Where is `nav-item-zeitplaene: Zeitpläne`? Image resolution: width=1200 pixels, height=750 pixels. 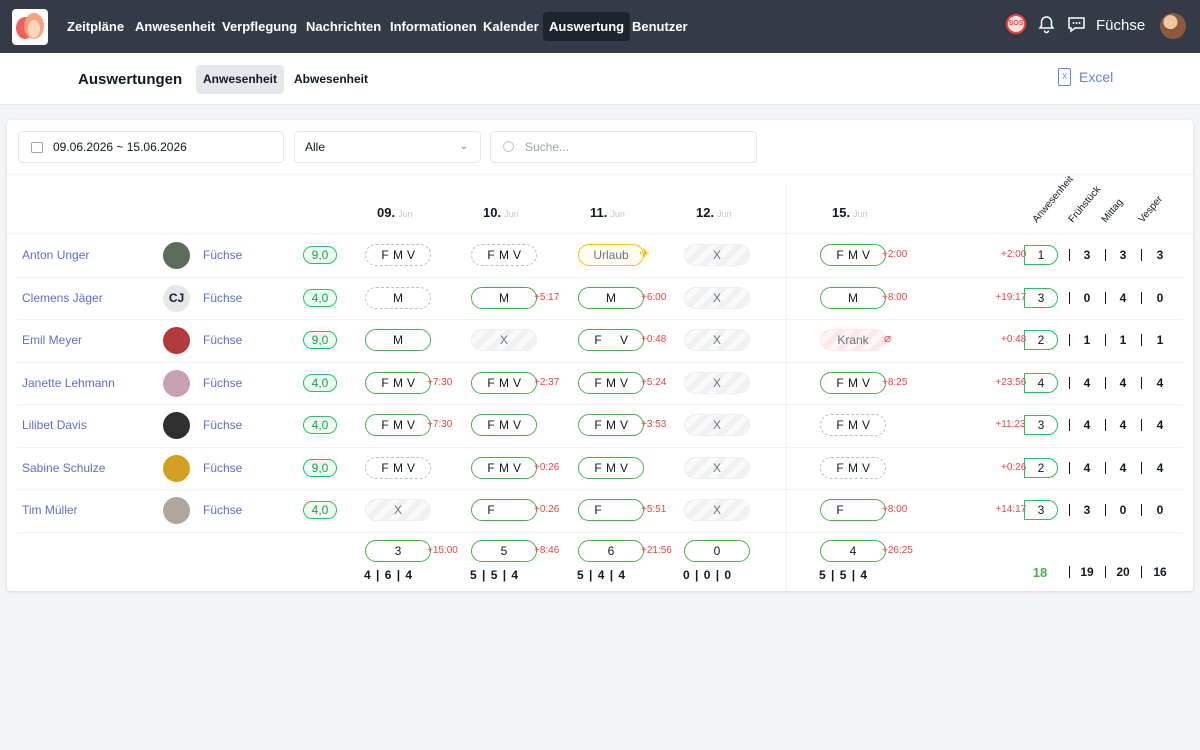
nav-item-zeitplaene: Zeitpläne is located at coordinates (95, 26).